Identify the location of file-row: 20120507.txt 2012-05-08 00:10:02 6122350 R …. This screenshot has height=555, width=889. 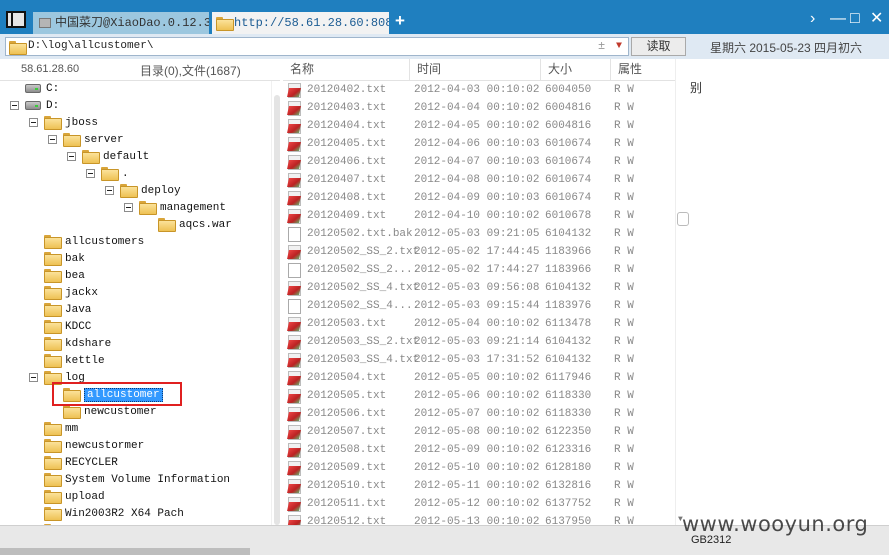
(479, 432).